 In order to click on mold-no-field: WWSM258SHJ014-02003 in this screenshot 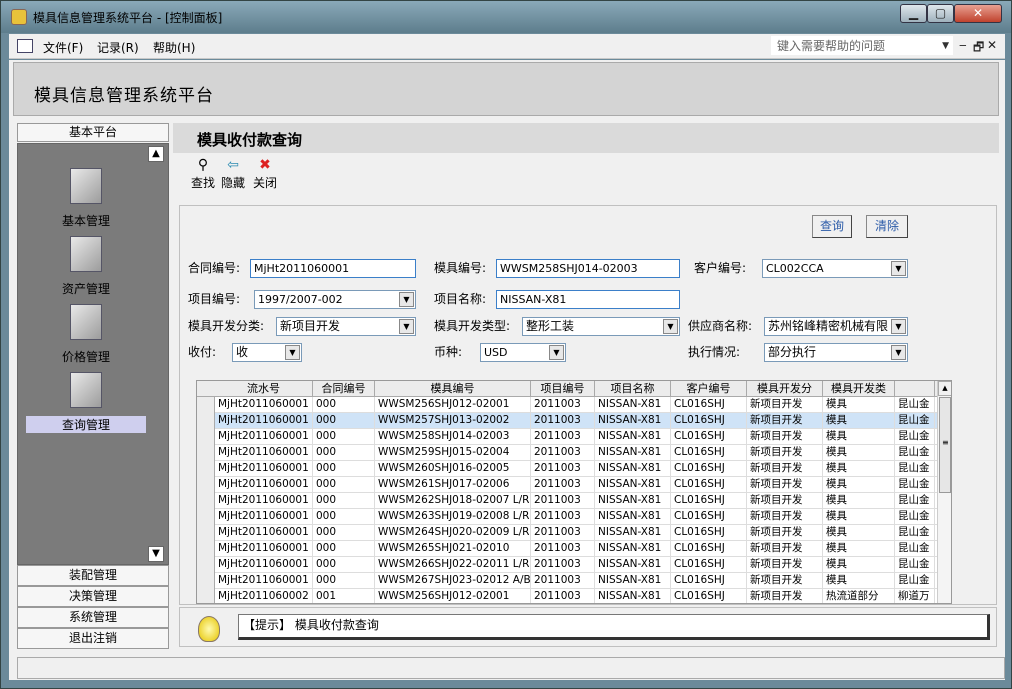, I will do `click(588, 268)`.